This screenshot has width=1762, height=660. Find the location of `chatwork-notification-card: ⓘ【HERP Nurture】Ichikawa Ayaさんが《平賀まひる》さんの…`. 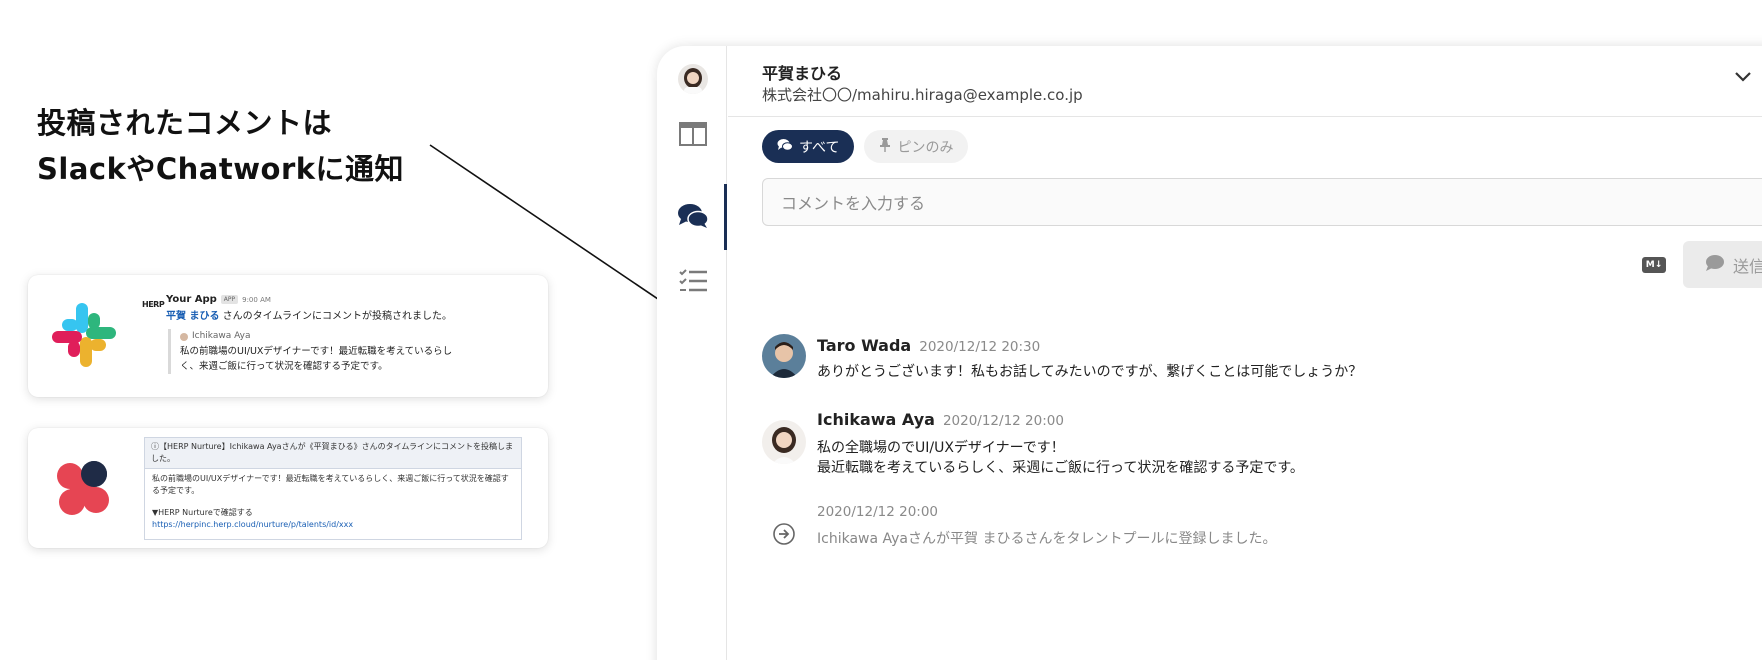

chatwork-notification-card: ⓘ【HERP Nurture】Ichikawa Ayaさんが《平賀まひる》さんの… is located at coordinates (288, 488).